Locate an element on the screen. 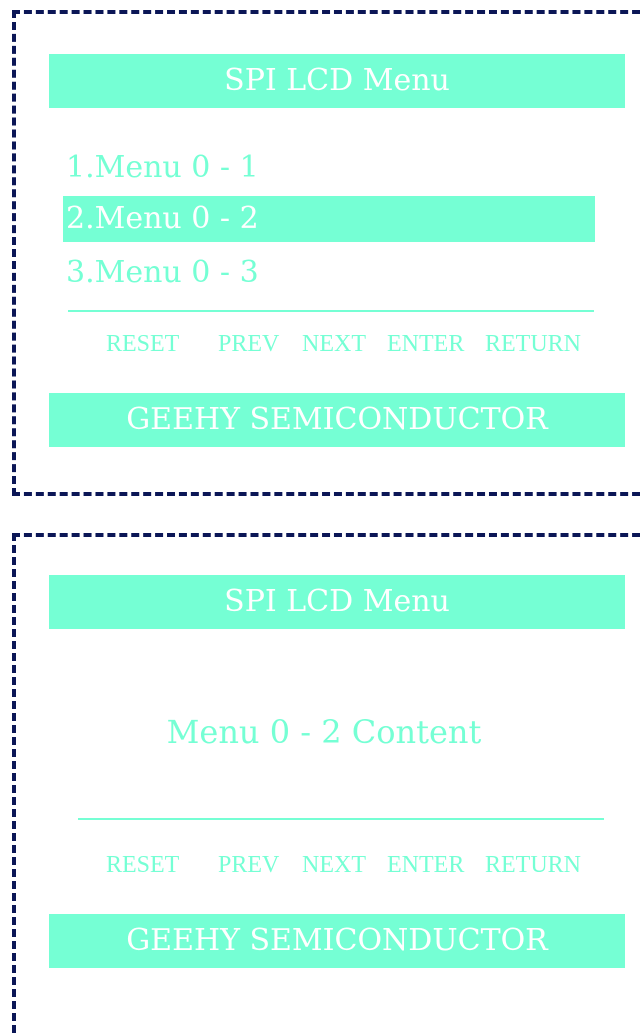  menu-item-3: 3.Menu 0 - 3 is located at coordinates (161, 273).